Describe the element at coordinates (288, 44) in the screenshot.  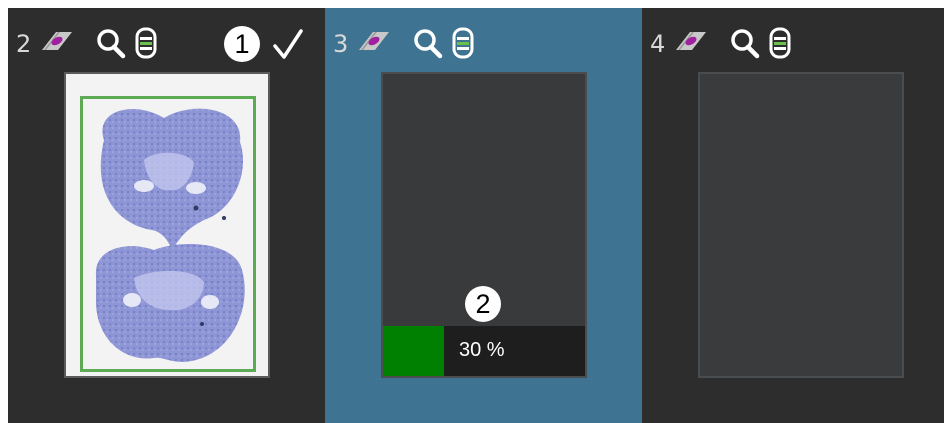
I see `checkmark-icon` at that location.